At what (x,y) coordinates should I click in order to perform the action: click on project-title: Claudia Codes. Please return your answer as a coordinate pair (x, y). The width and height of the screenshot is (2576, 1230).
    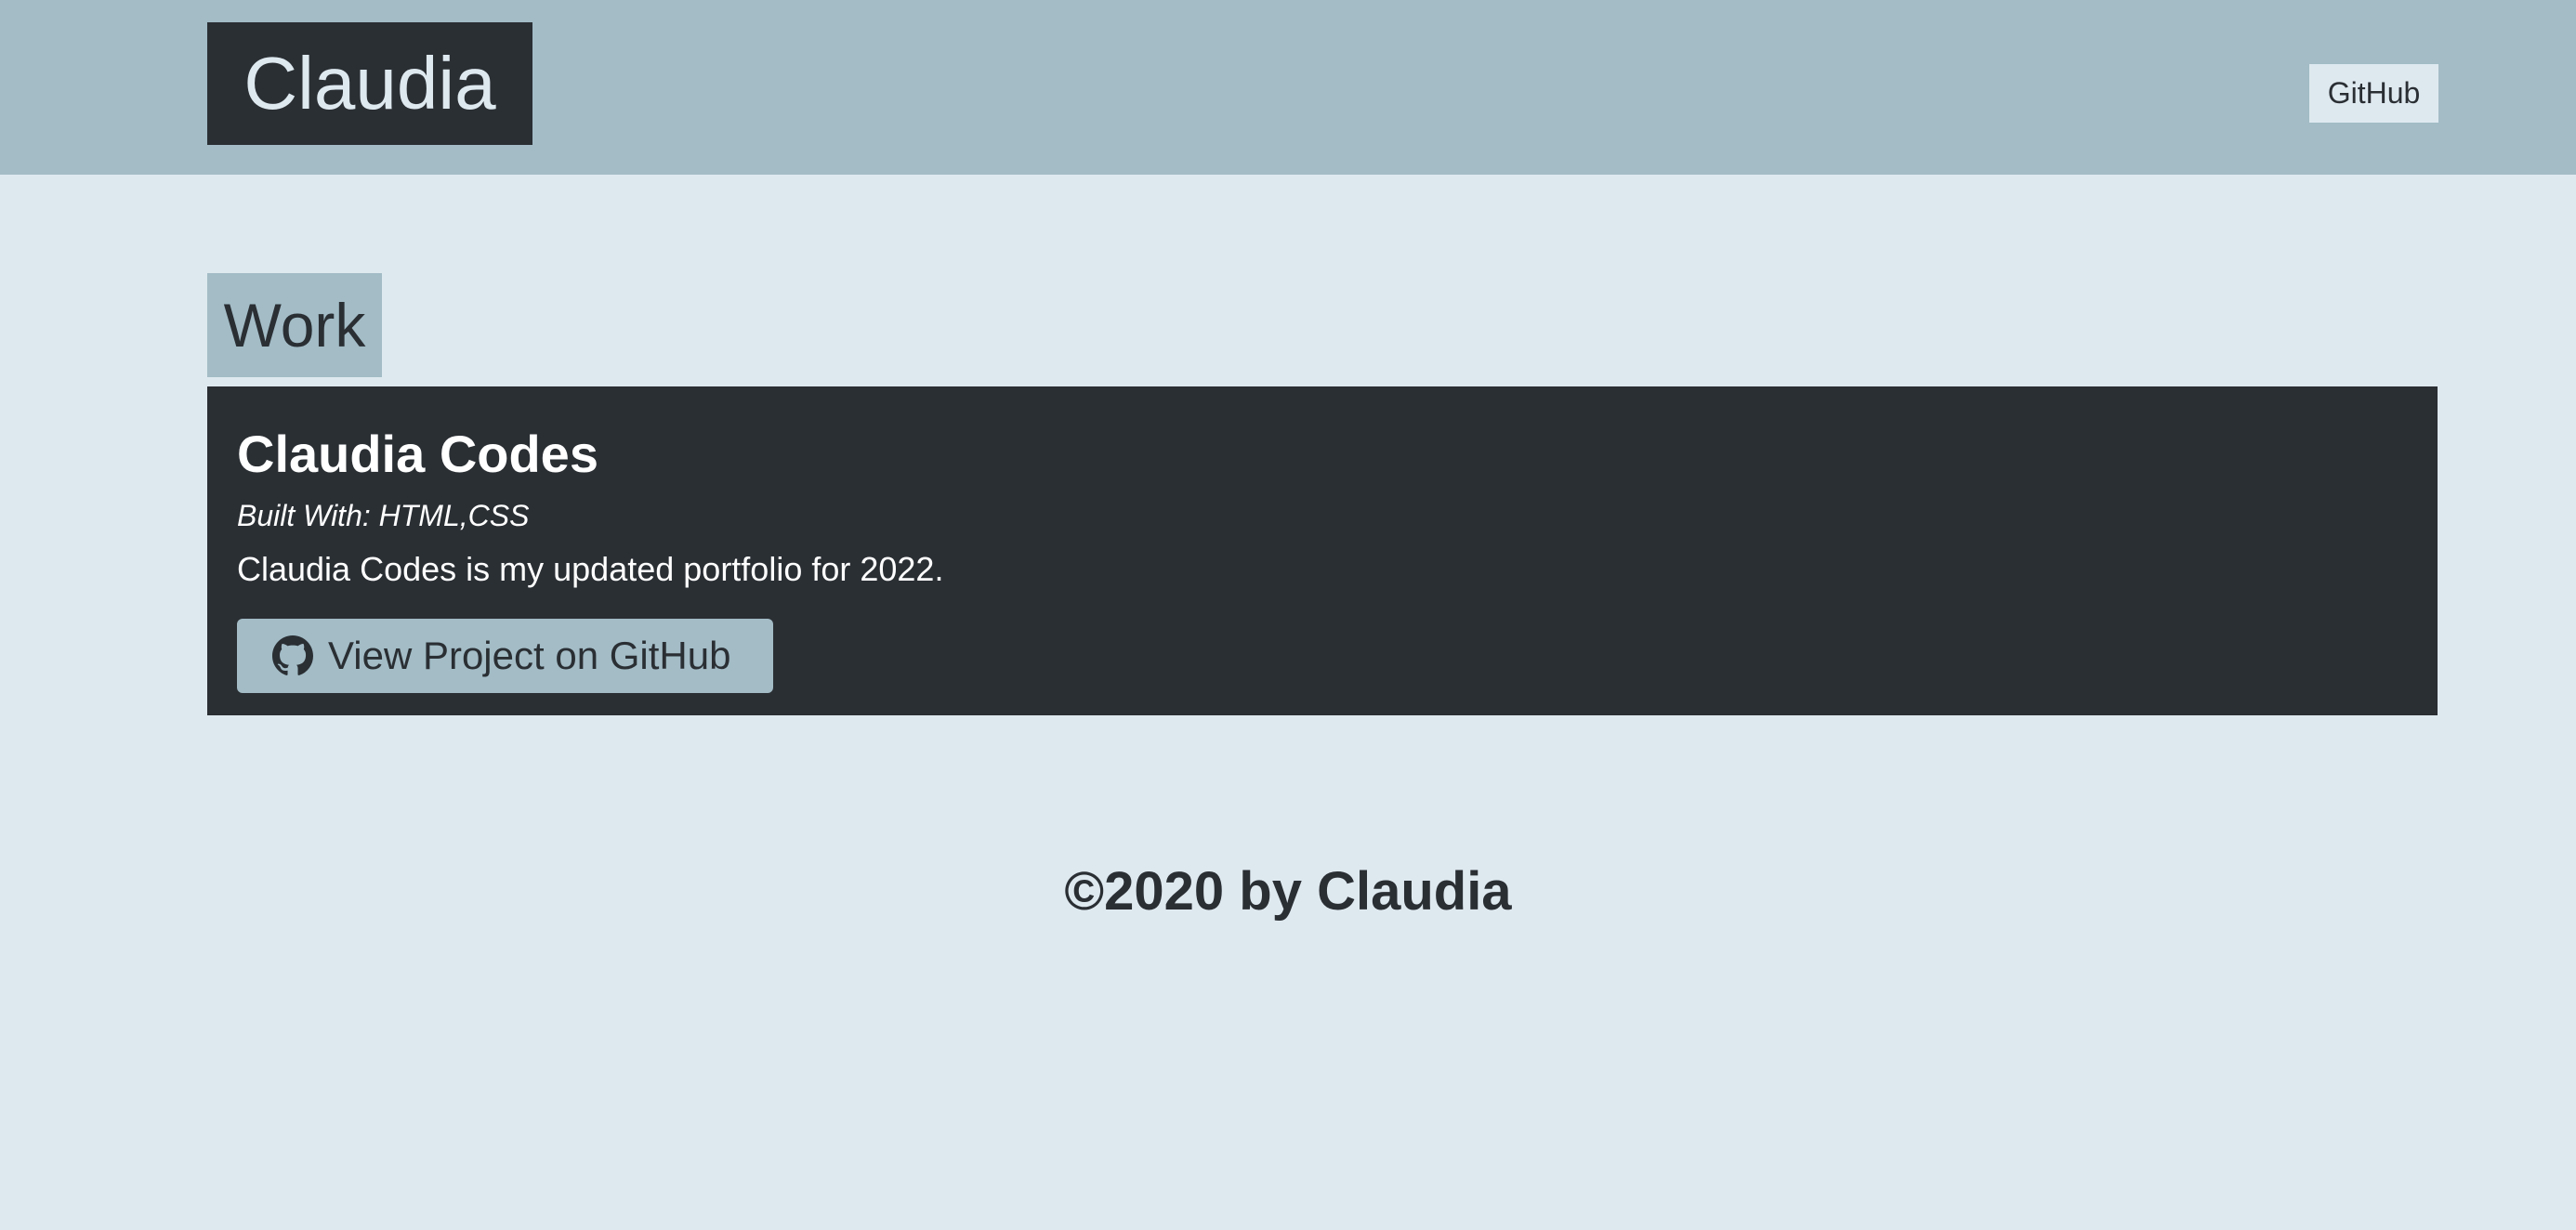
    Looking at the image, I should click on (417, 454).